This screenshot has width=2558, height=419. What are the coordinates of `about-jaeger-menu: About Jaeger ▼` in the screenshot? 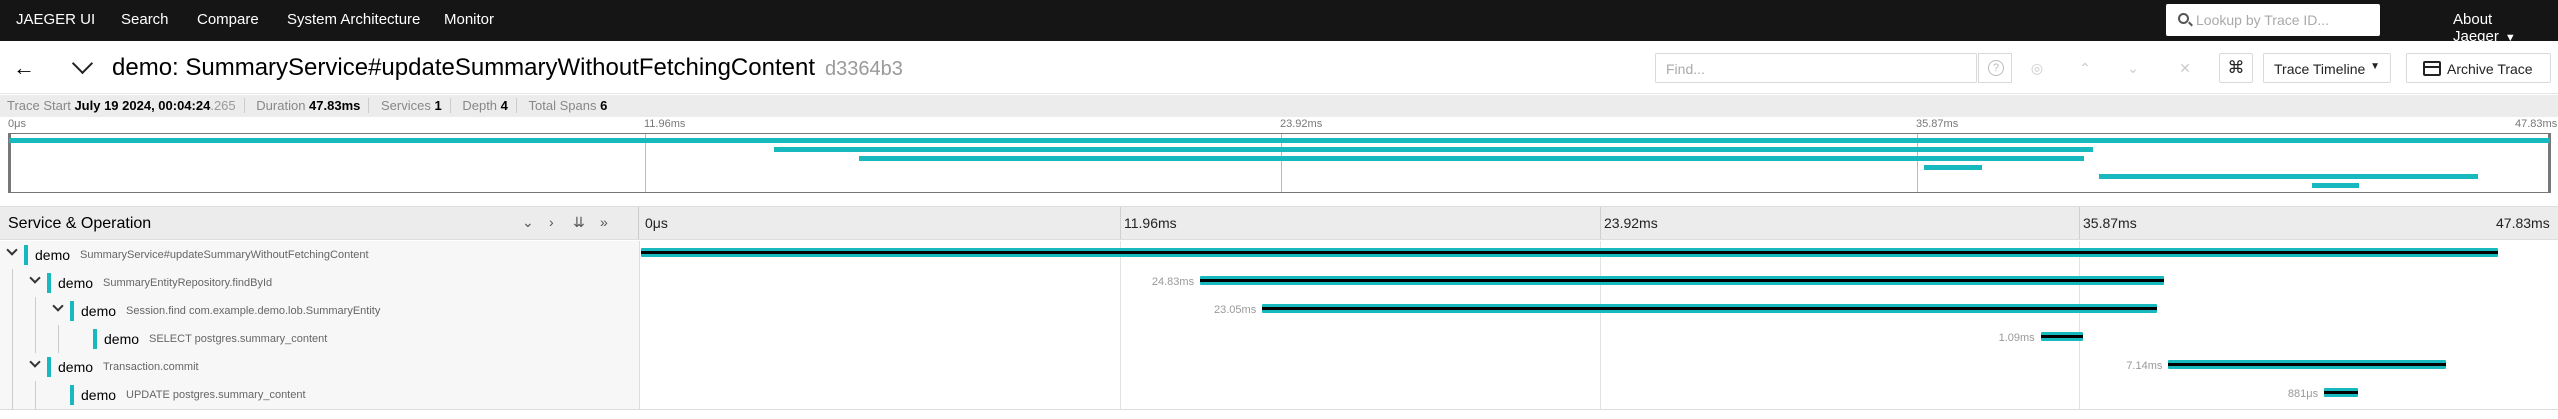 It's located at (2505, 28).